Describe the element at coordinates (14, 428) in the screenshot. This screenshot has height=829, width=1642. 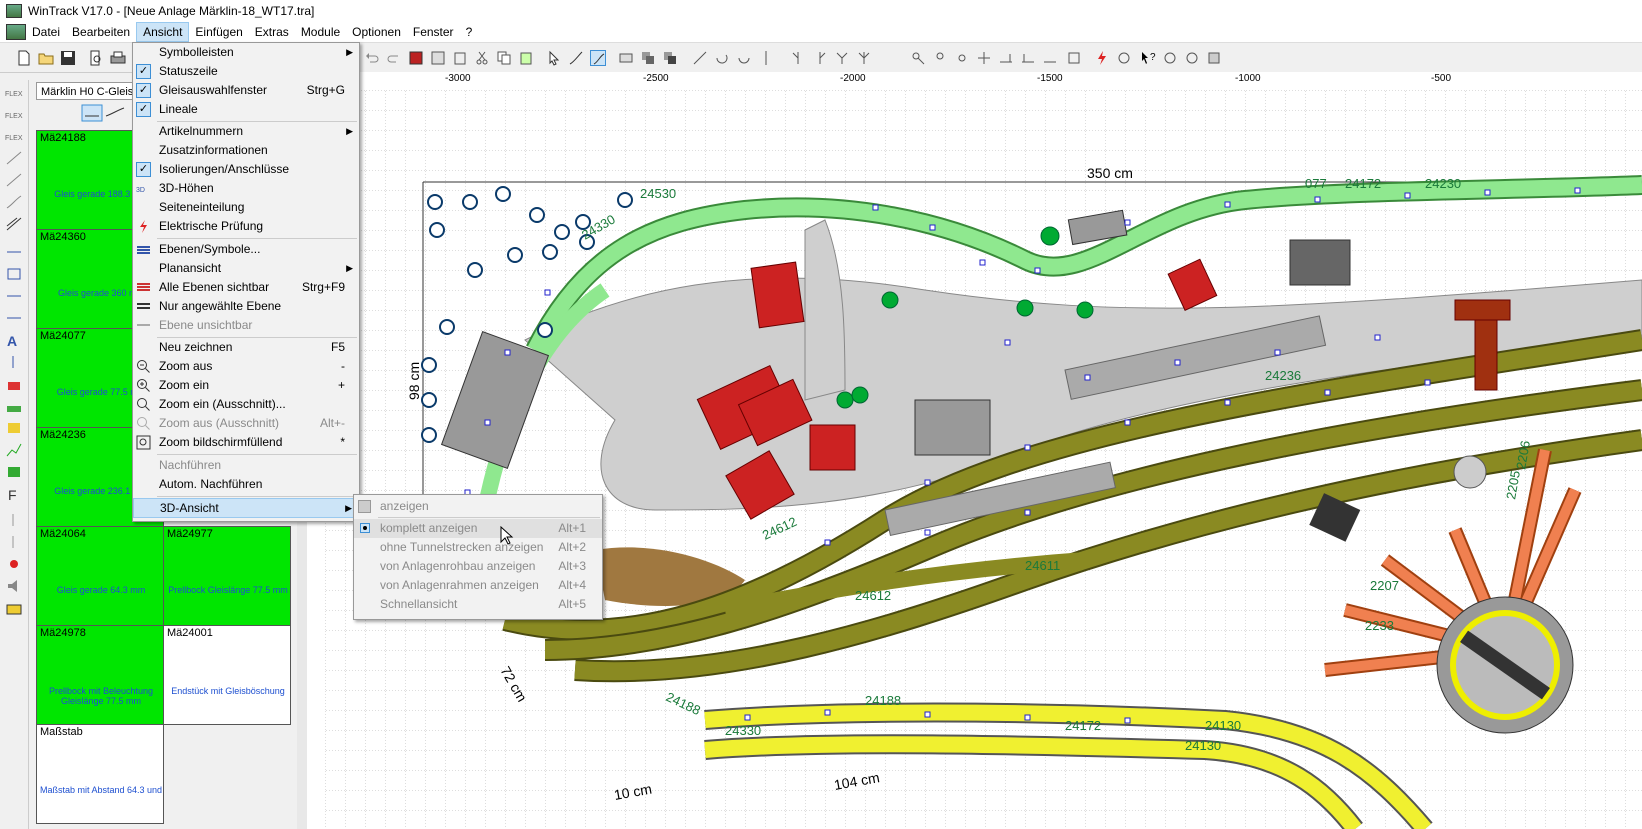
I see `signal-icon` at that location.